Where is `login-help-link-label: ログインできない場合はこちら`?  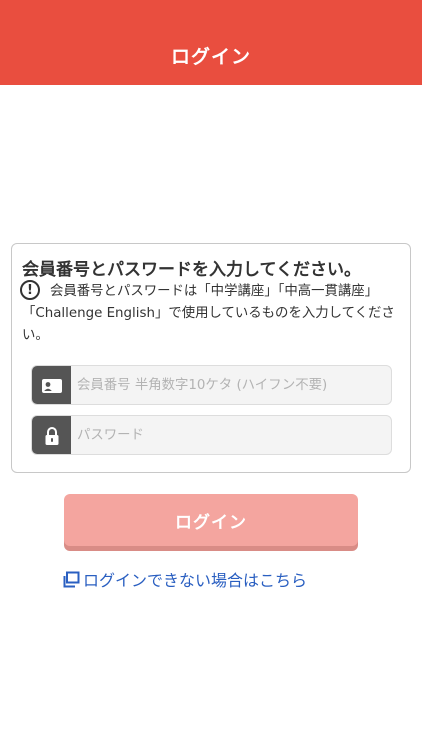 login-help-link-label: ログインできない場合はこちら is located at coordinates (195, 580).